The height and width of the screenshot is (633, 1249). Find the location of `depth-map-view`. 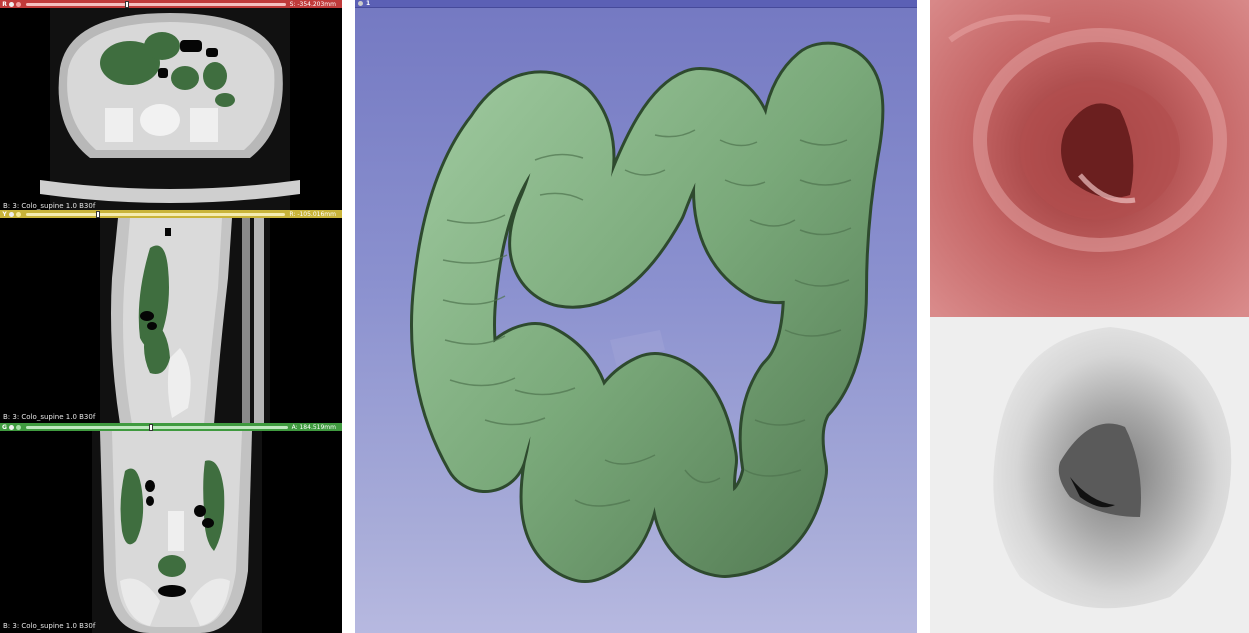

depth-map-view is located at coordinates (1089, 475).